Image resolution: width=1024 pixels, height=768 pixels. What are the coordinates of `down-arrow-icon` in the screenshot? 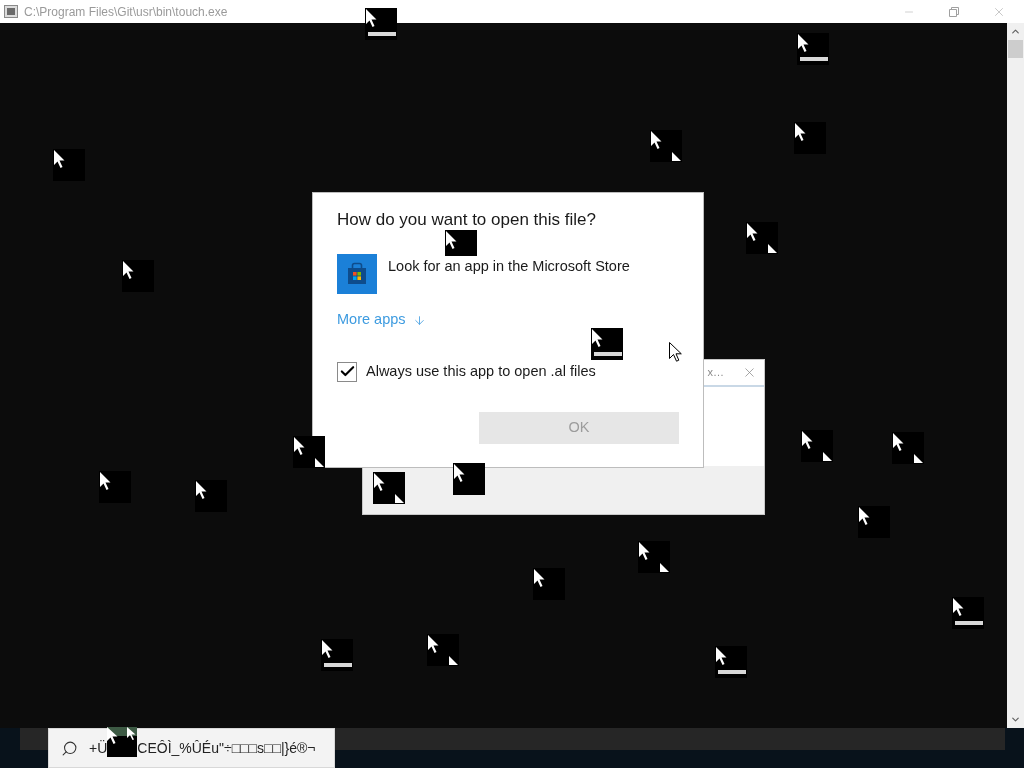 It's located at (419, 320).